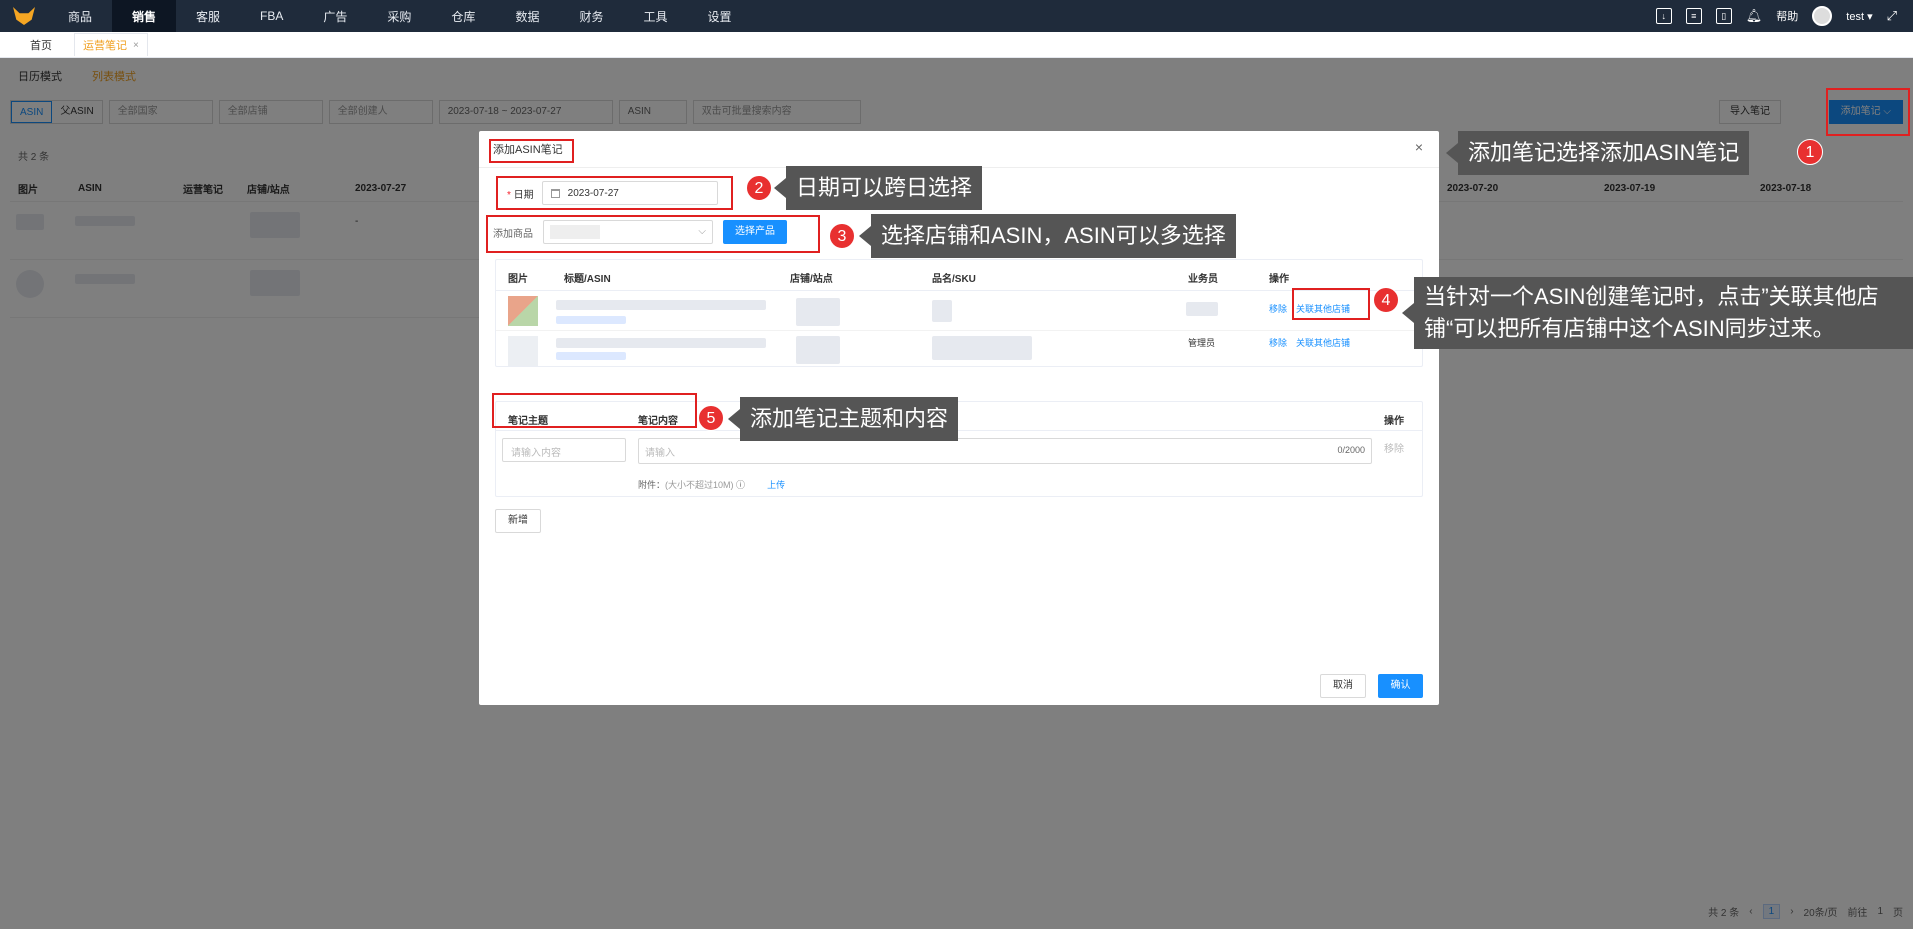  I want to click on fox-logo-icon, so click(24, 16).